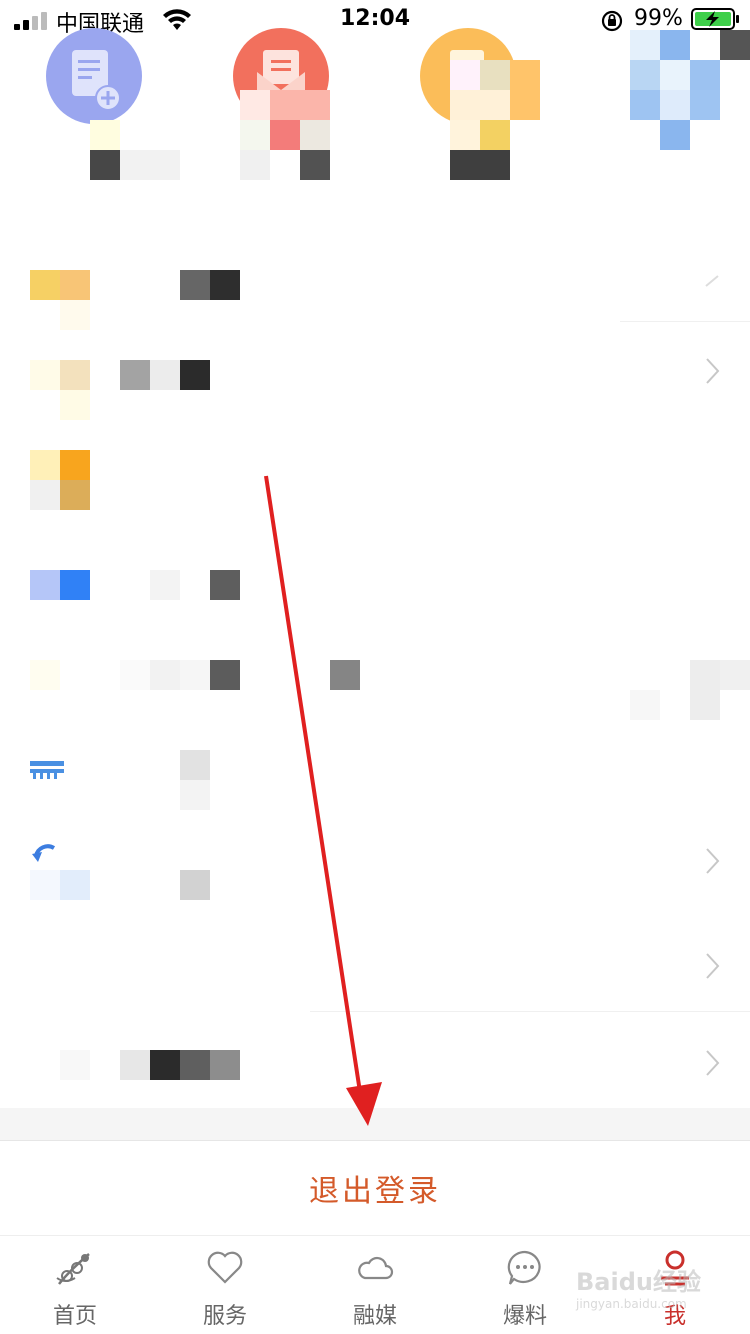  Describe the element at coordinates (74, 1316) in the screenshot. I see `tab-label: 首页` at that location.